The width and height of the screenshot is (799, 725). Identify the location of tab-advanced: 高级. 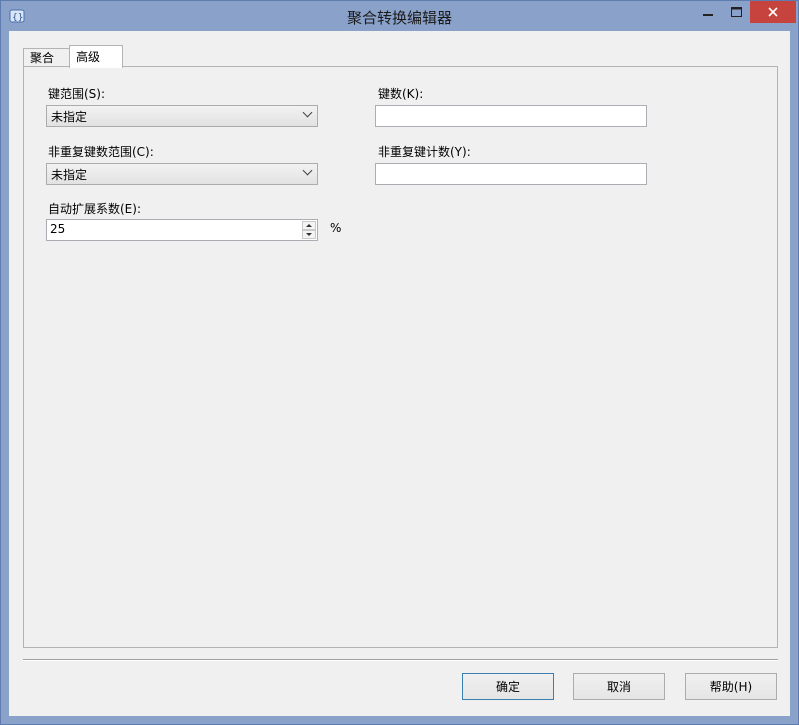
(96, 56).